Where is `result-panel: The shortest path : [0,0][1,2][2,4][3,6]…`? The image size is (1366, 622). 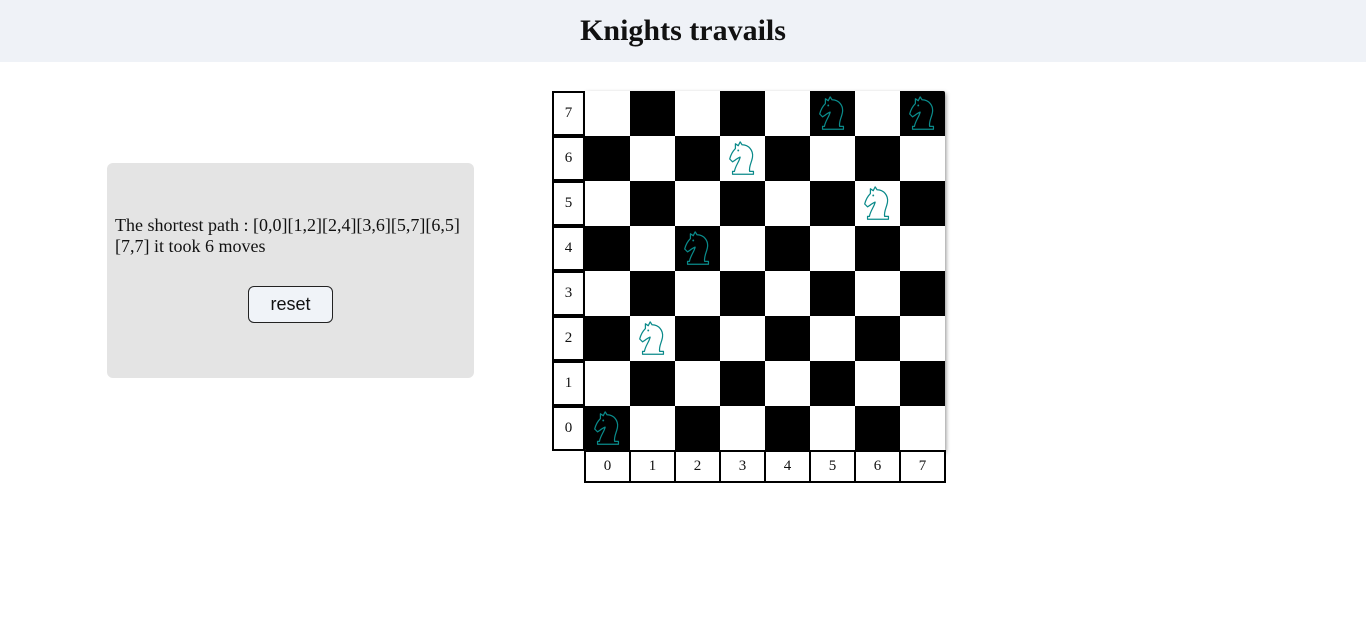
result-panel: The shortest path : [0,0][1,2][2,4][3,6]… is located at coordinates (290, 270).